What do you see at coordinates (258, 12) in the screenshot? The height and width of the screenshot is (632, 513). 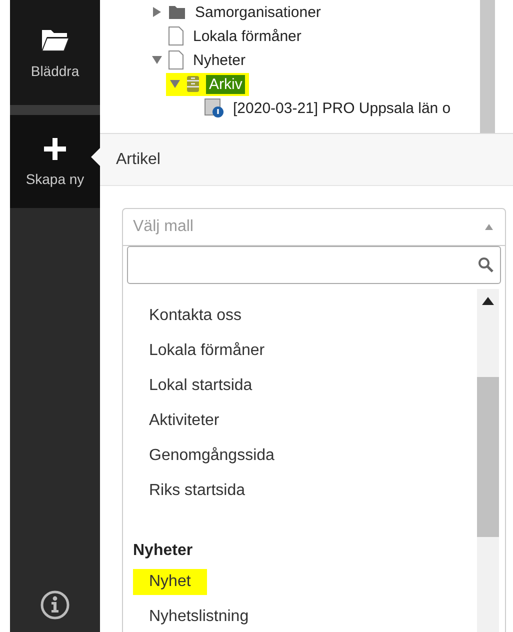 I see `tree-item: Samorganisationer` at bounding box center [258, 12].